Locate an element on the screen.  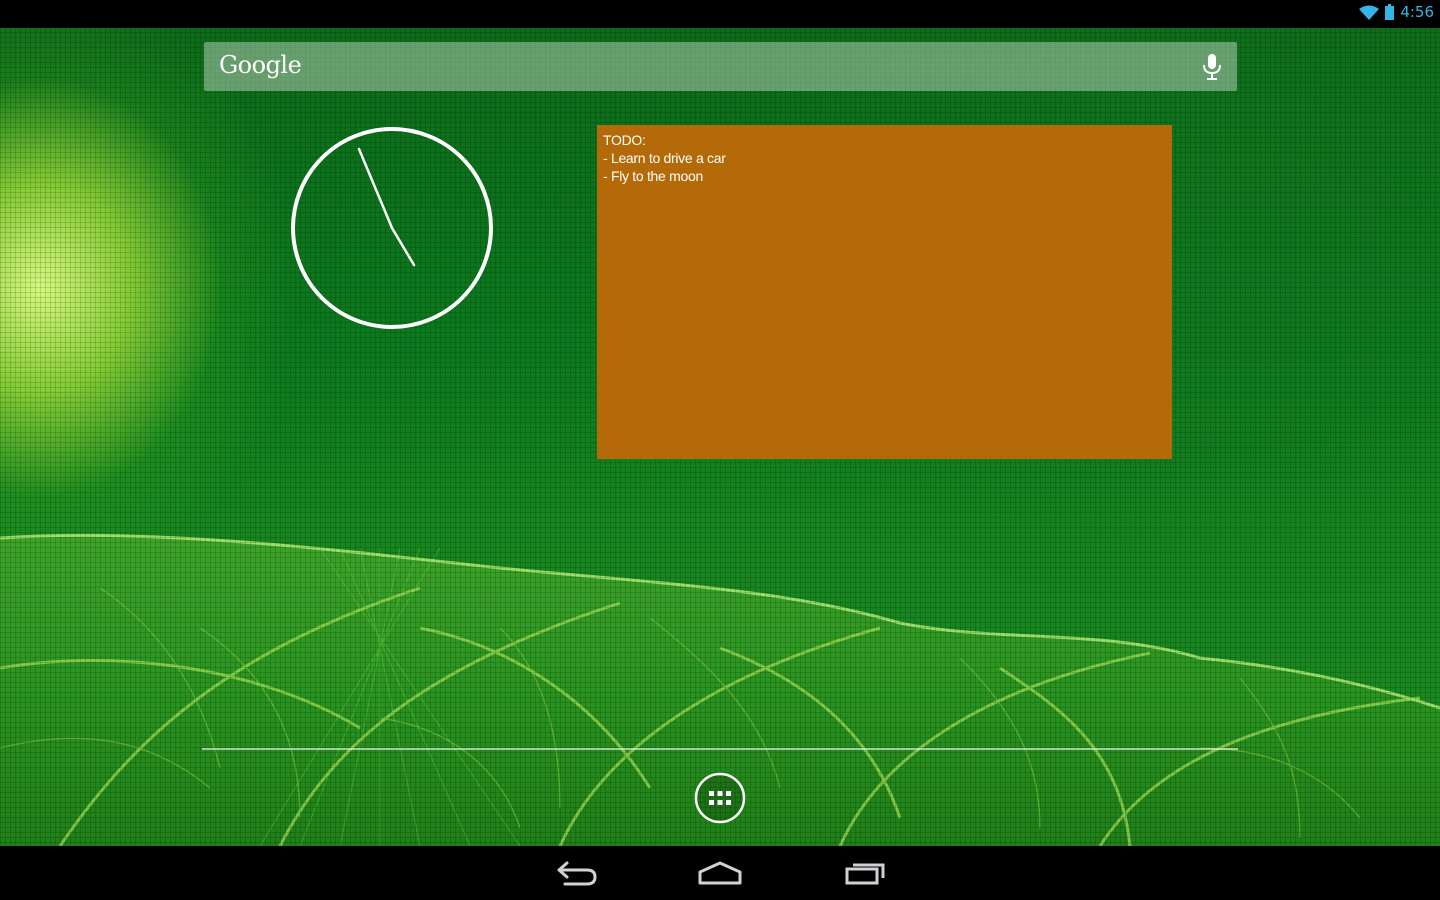
home-icon is located at coordinates (720, 873).